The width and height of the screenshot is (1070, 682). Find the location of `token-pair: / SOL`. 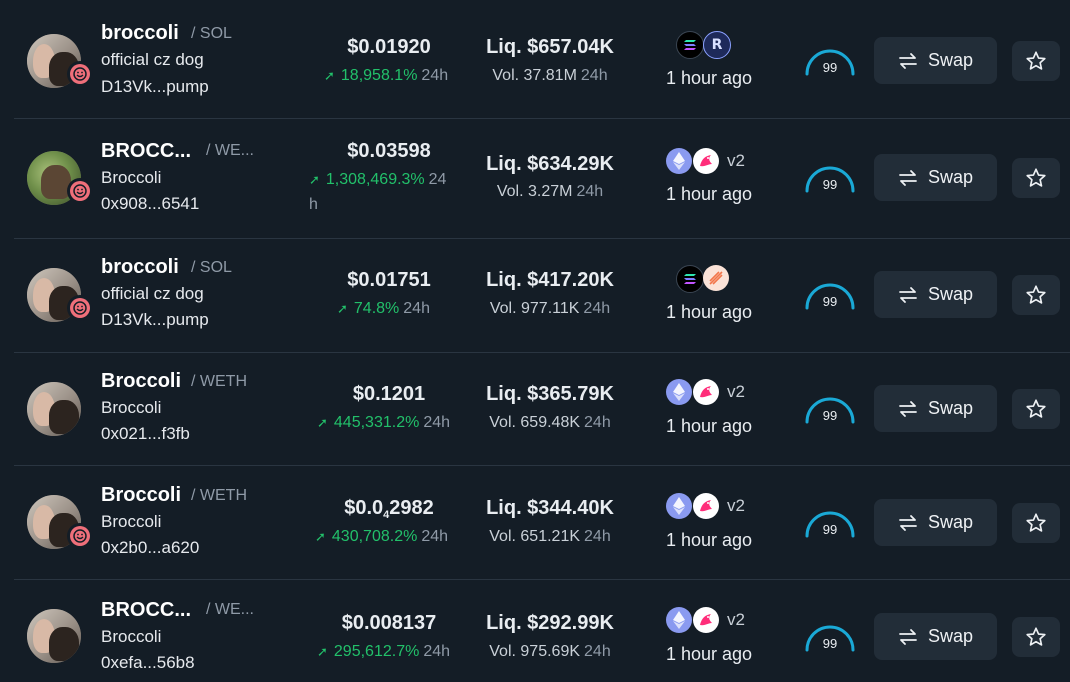

token-pair: / SOL is located at coordinates (211, 33).